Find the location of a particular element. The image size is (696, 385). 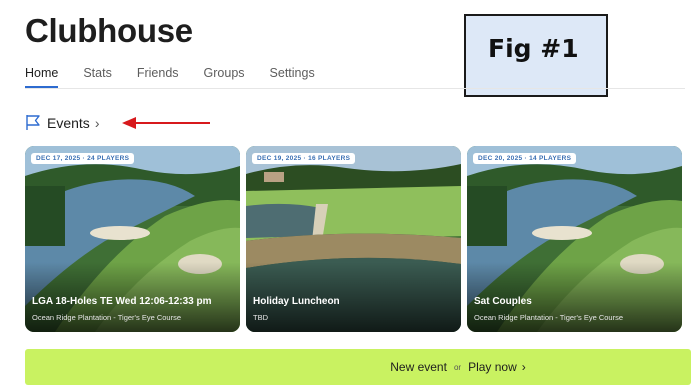

tab-stats: Stats is located at coordinates (97, 77).